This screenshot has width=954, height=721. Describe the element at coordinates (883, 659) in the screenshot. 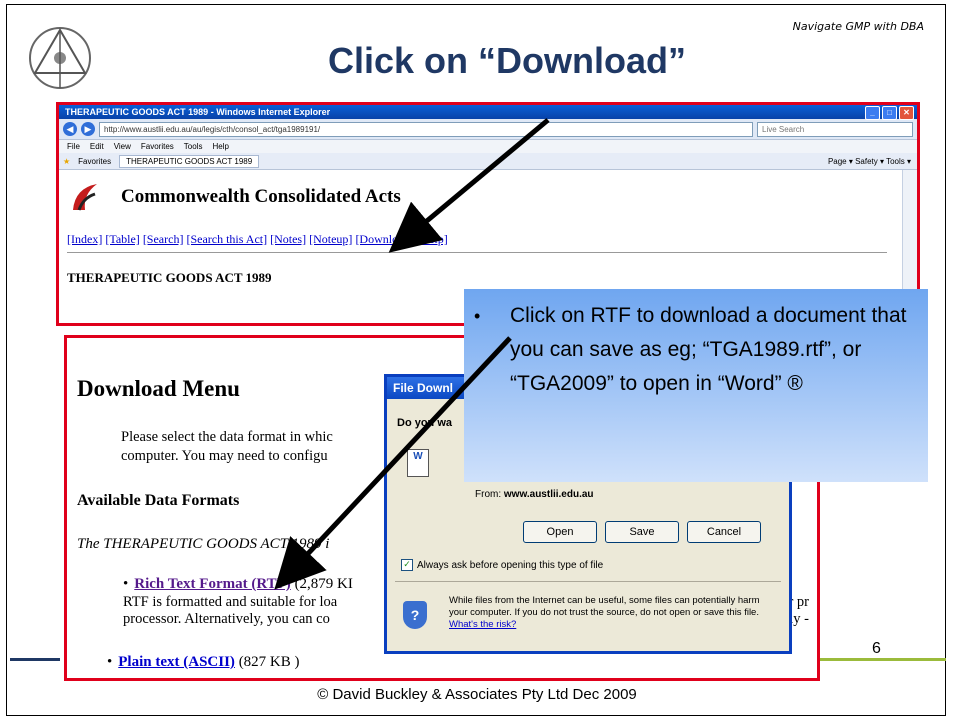

I see `footer-line-right` at that location.